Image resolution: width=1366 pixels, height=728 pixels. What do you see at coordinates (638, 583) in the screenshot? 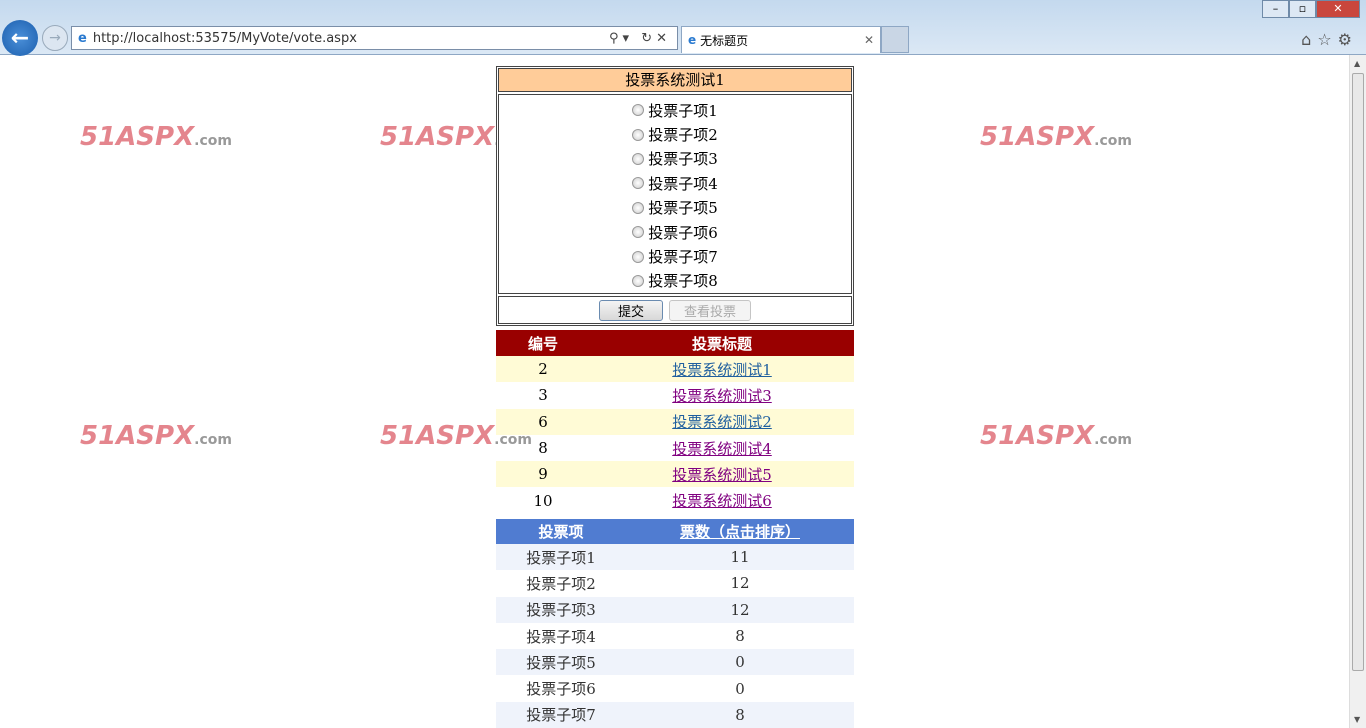
I see `table-row: 投票子项2 12` at bounding box center [638, 583].